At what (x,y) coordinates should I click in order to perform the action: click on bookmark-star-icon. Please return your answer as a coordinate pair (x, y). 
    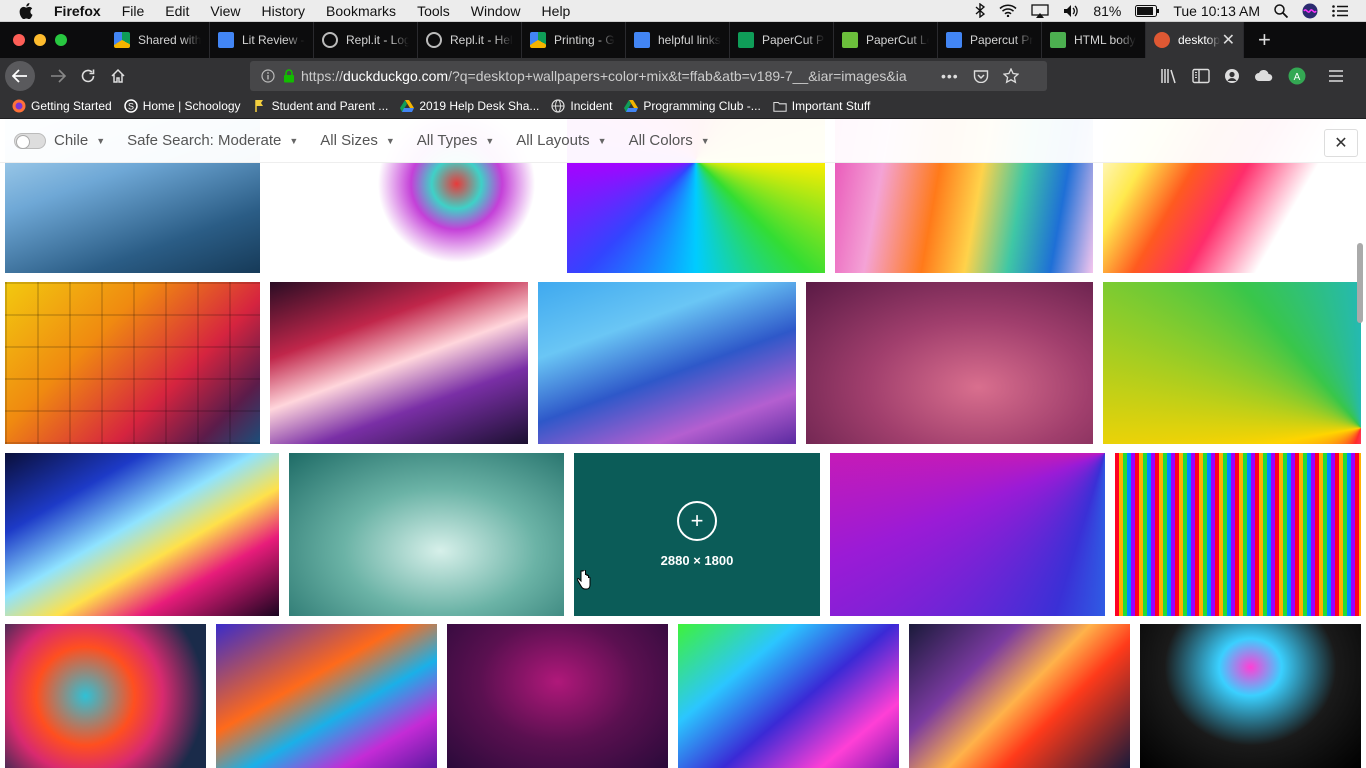
    Looking at the image, I should click on (1010, 76).